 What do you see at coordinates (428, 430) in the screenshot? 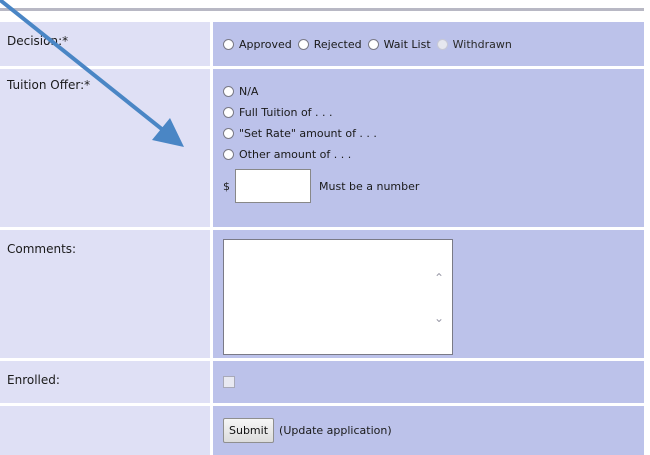
I see `submit-field-cell: Submit (Update application)` at bounding box center [428, 430].